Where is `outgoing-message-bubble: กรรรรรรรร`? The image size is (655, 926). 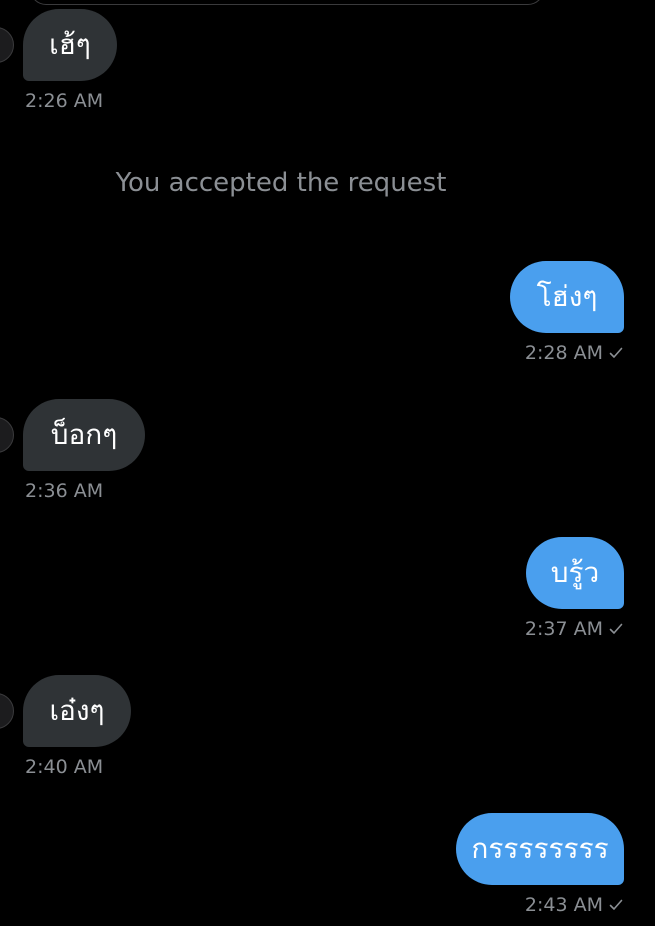 outgoing-message-bubble: กรรรรรรรร is located at coordinates (540, 849).